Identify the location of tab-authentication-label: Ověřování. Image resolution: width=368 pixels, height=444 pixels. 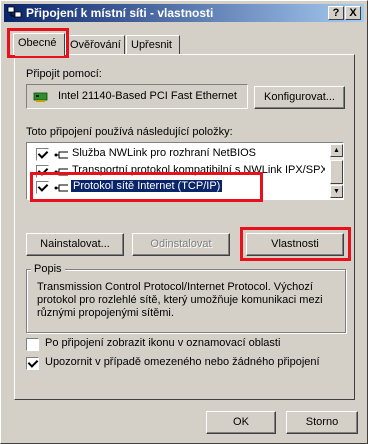
(95, 45).